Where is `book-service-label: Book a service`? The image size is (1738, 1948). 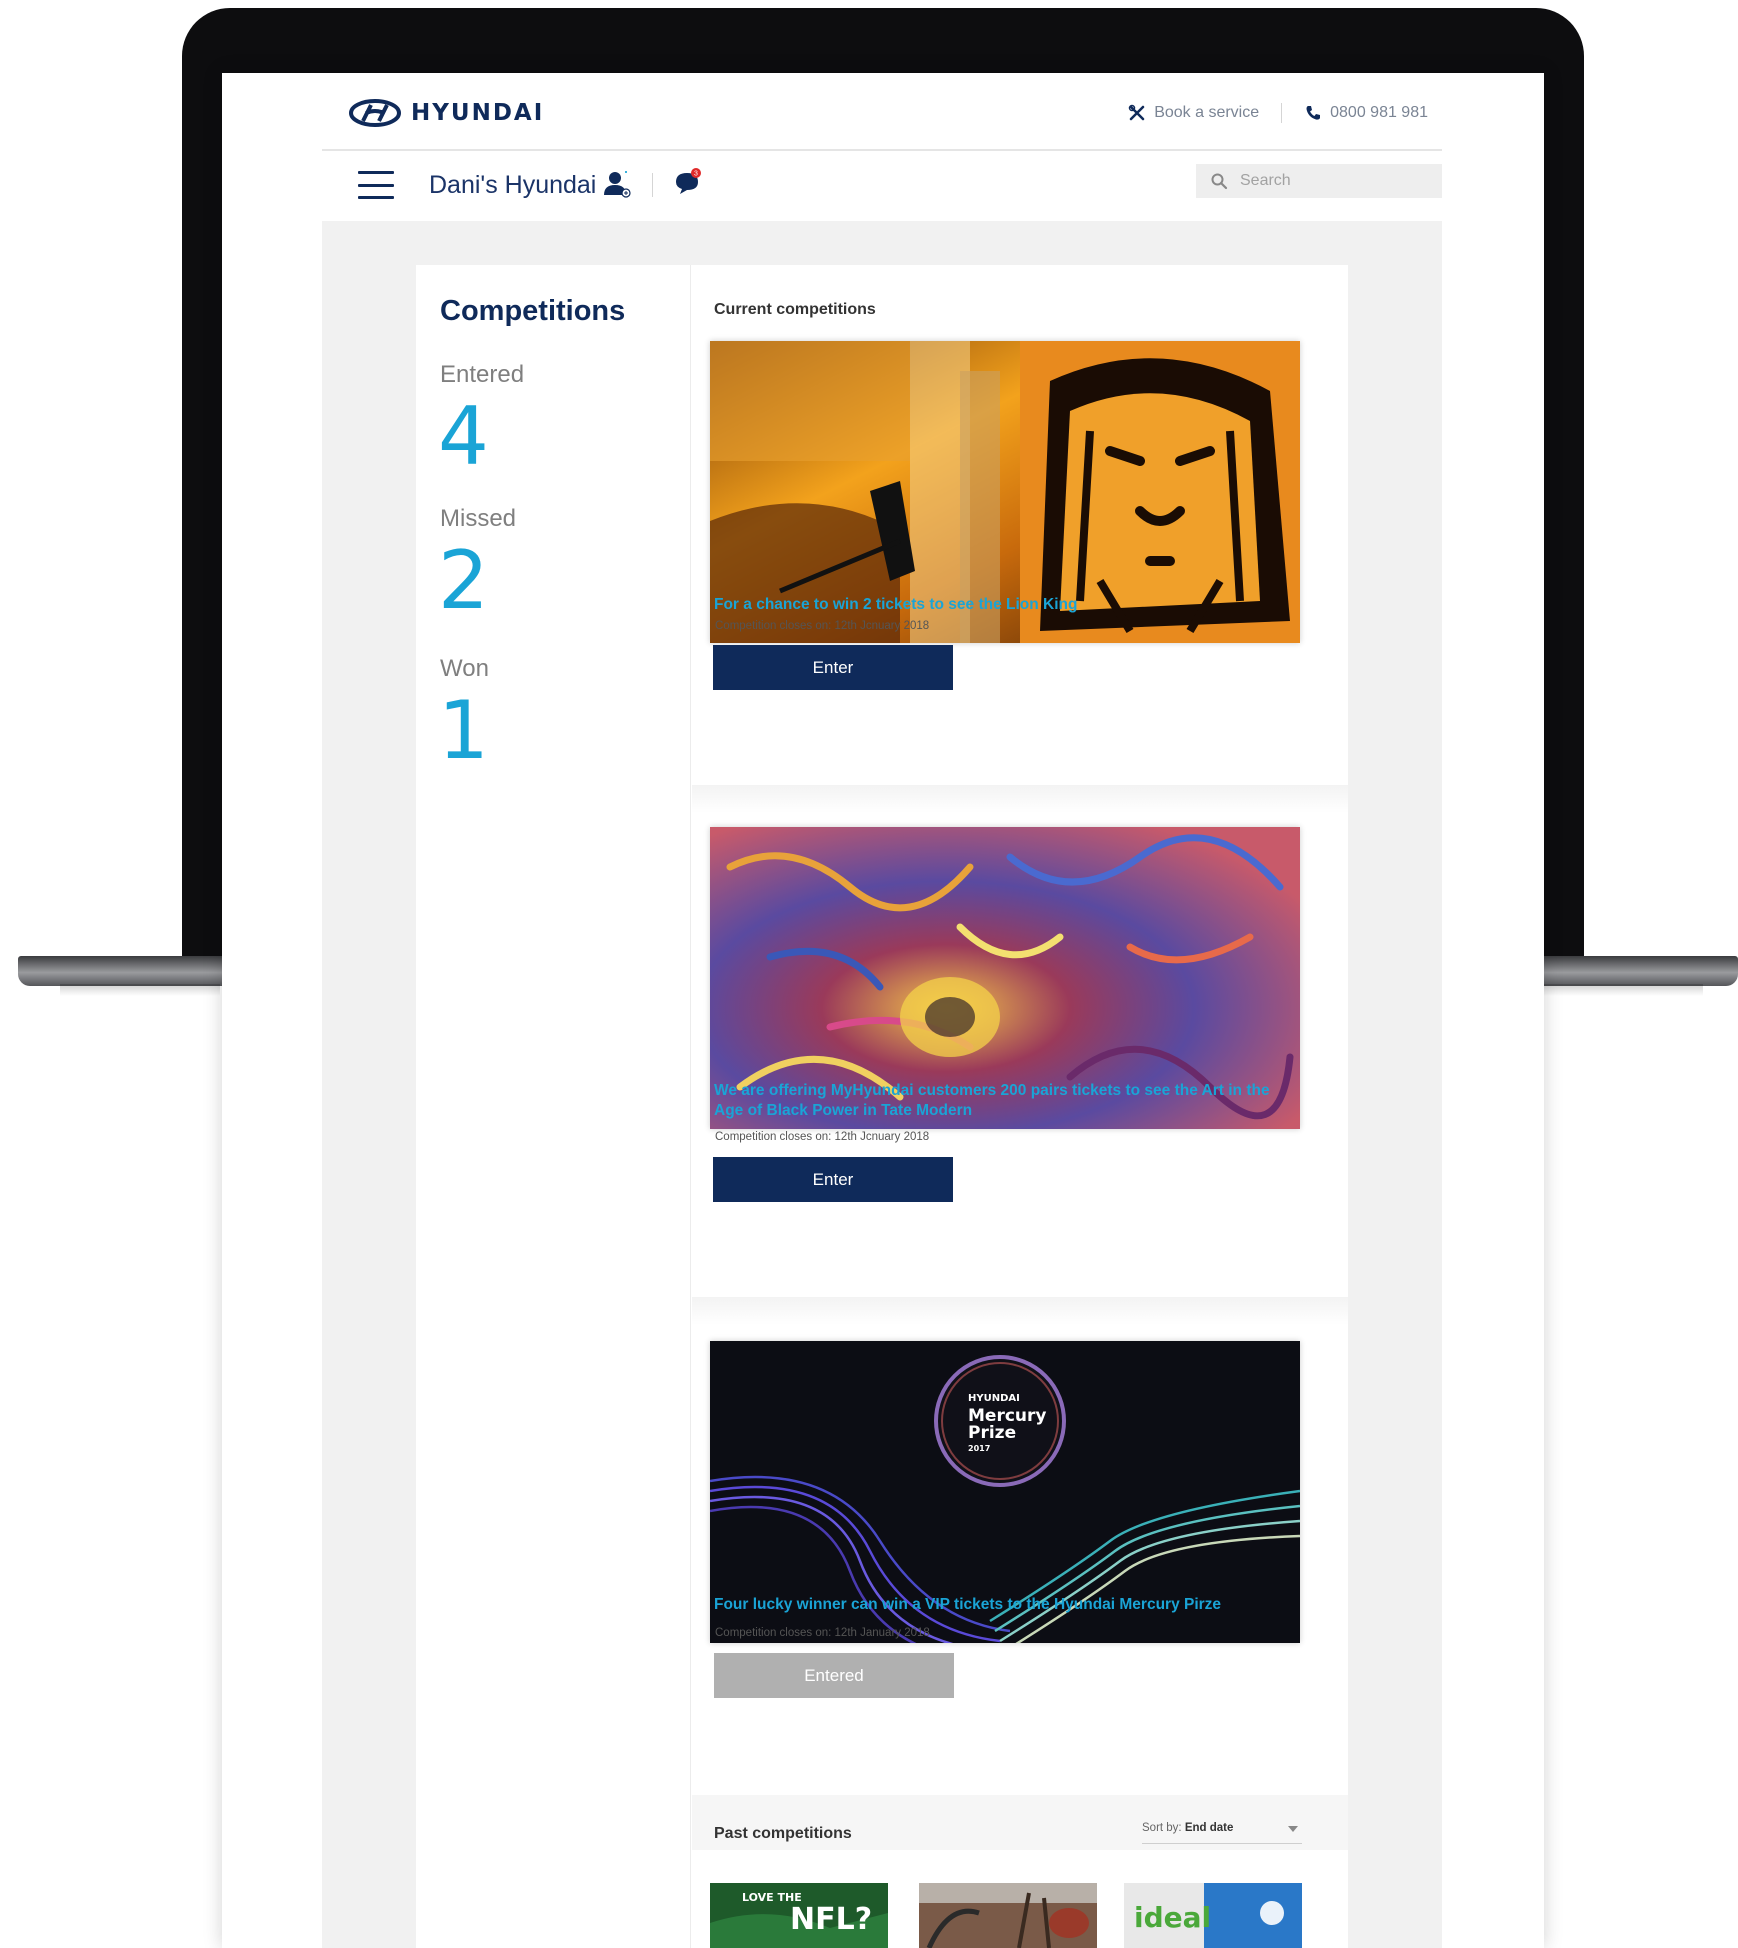 book-service-label: Book a service is located at coordinates (1207, 112).